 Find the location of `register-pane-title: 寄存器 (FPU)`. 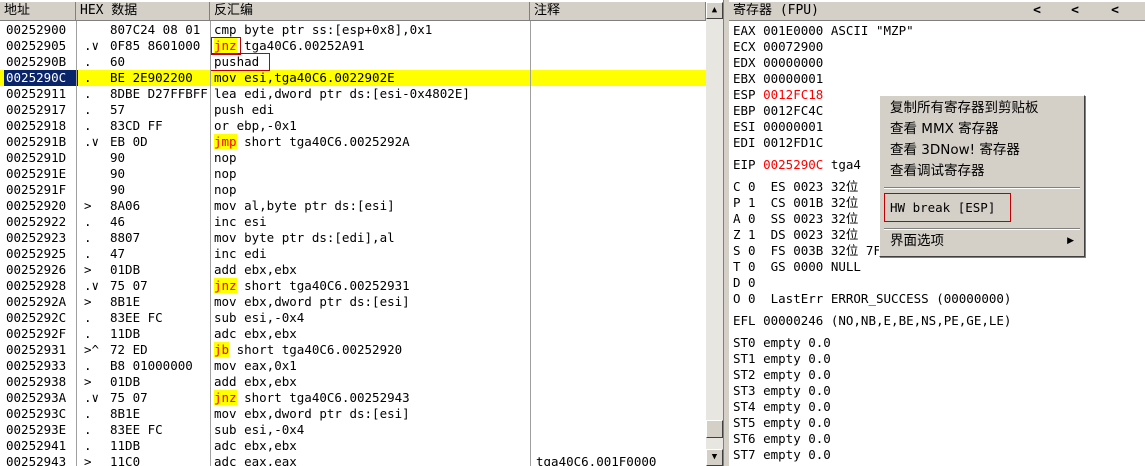

register-pane-title: 寄存器 (FPU) is located at coordinates (776, 10).